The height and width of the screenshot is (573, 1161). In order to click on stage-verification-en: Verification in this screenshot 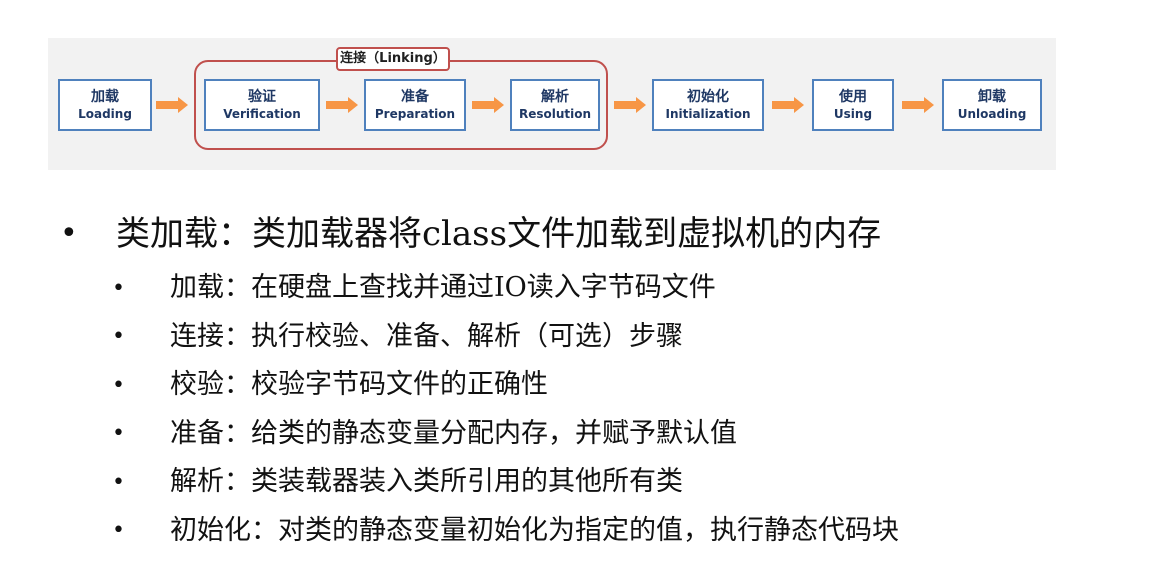, I will do `click(262, 114)`.